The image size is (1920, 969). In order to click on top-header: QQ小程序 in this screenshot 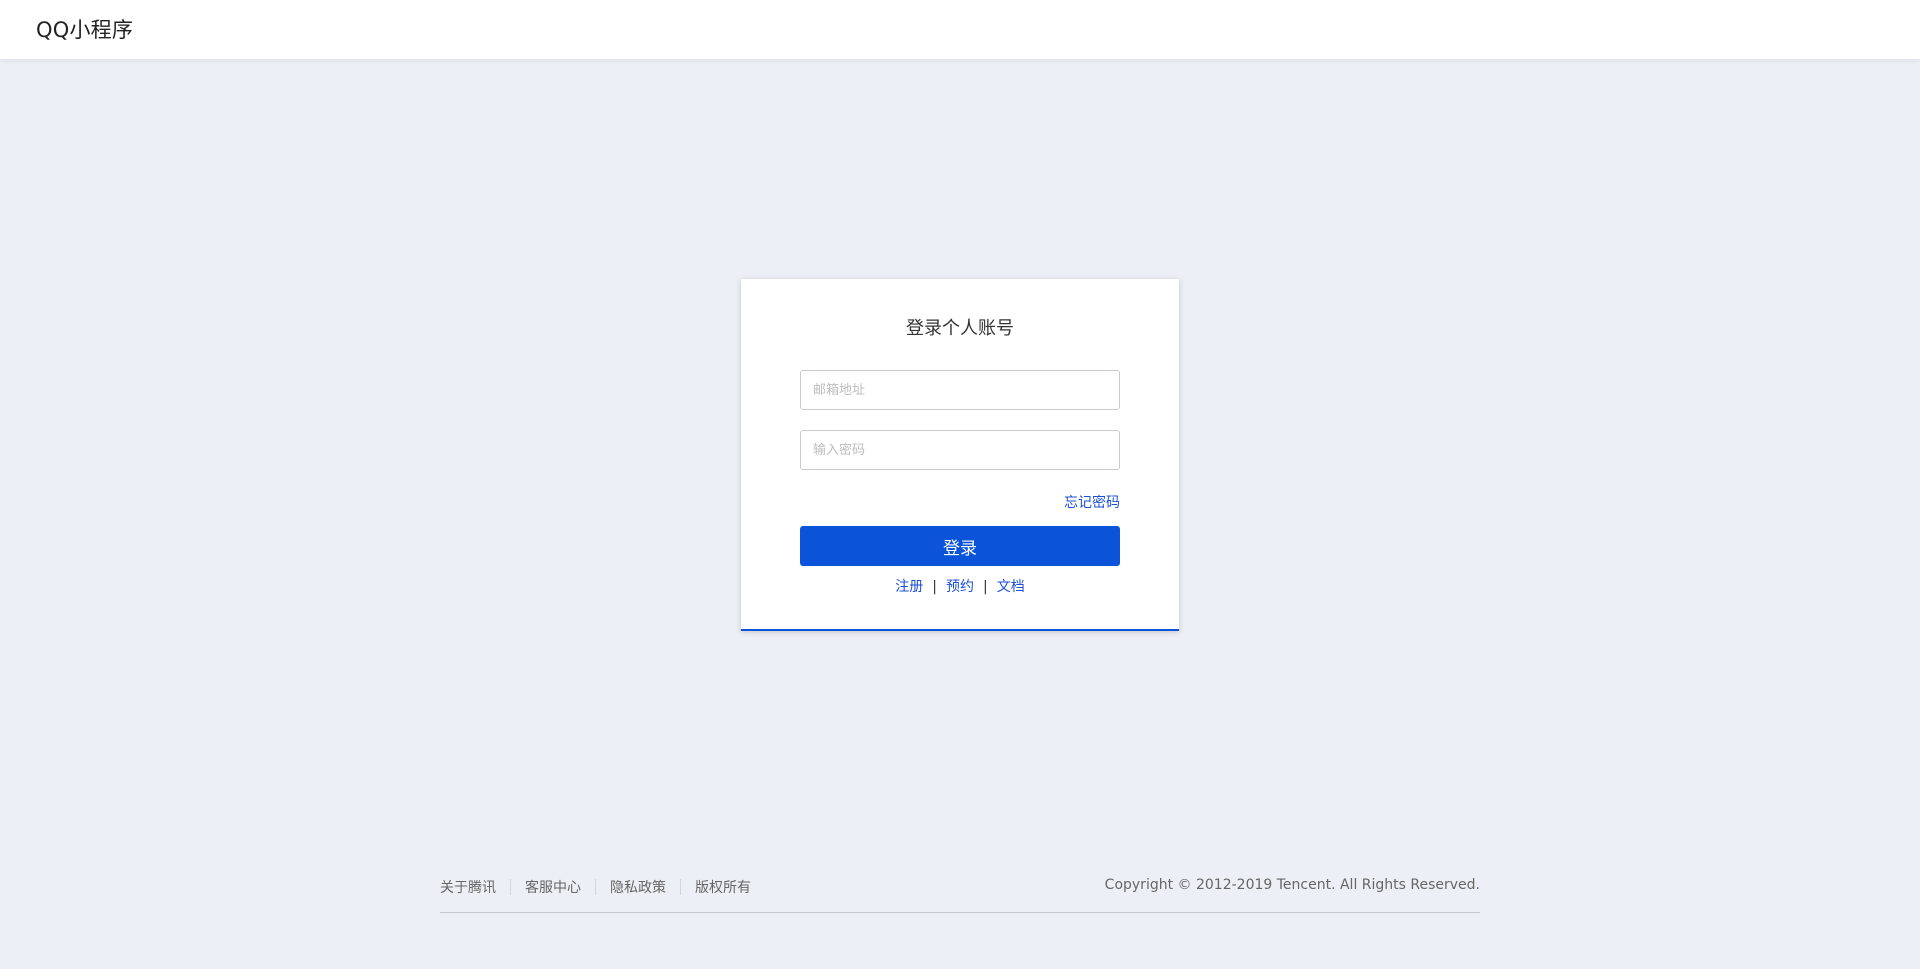, I will do `click(960, 30)`.